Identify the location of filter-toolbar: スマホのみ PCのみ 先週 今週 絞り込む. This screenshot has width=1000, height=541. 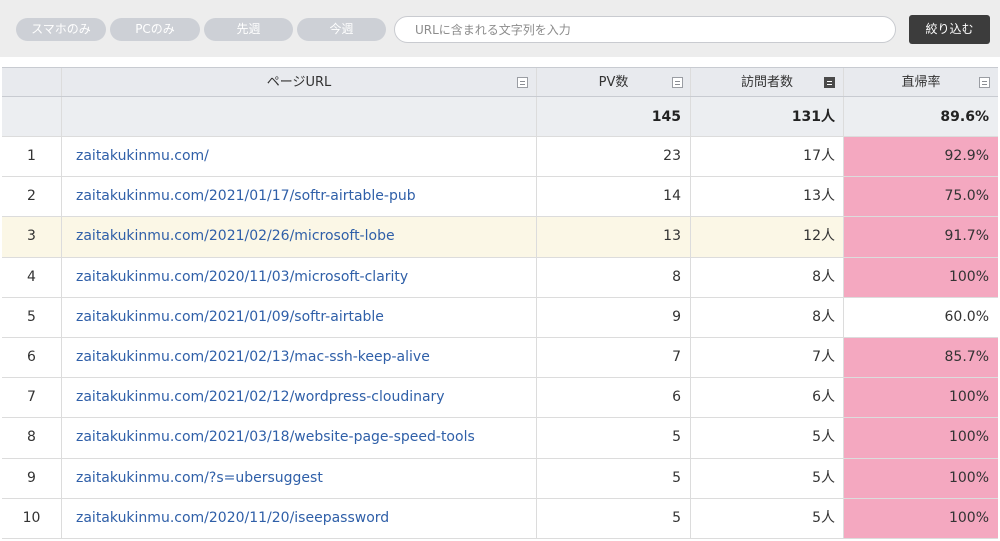
(500, 28).